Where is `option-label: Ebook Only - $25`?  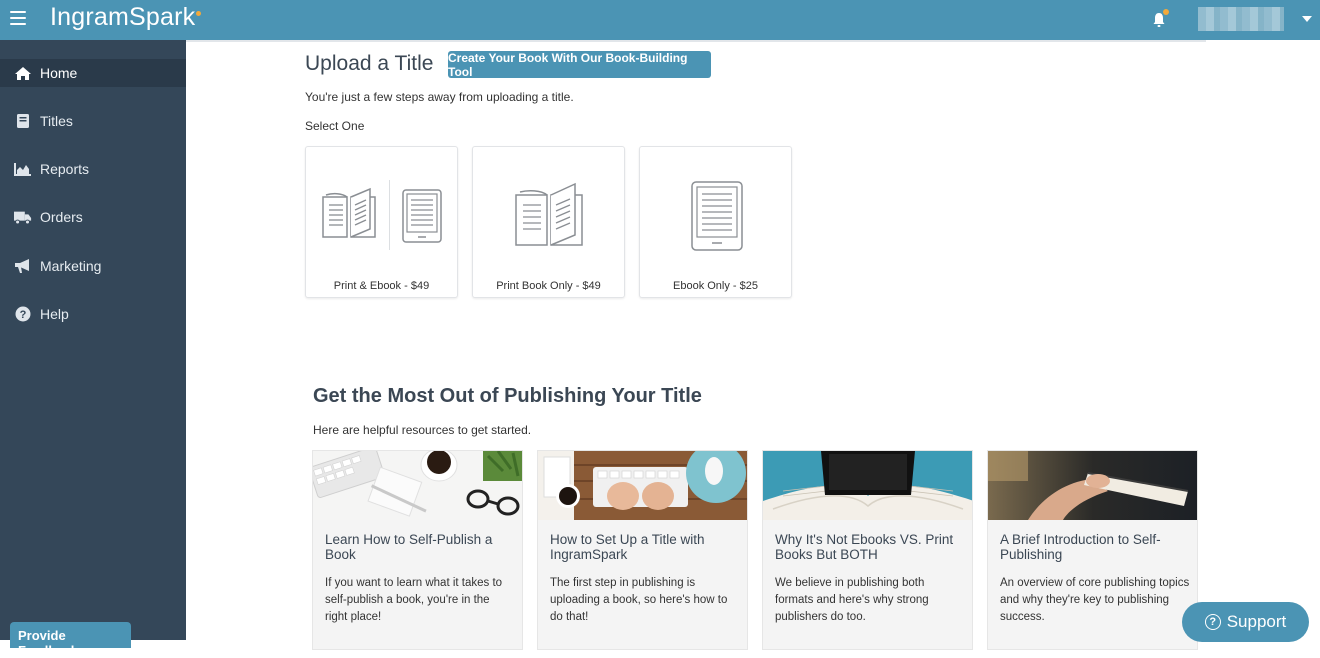
option-label: Ebook Only - $25 is located at coordinates (715, 286).